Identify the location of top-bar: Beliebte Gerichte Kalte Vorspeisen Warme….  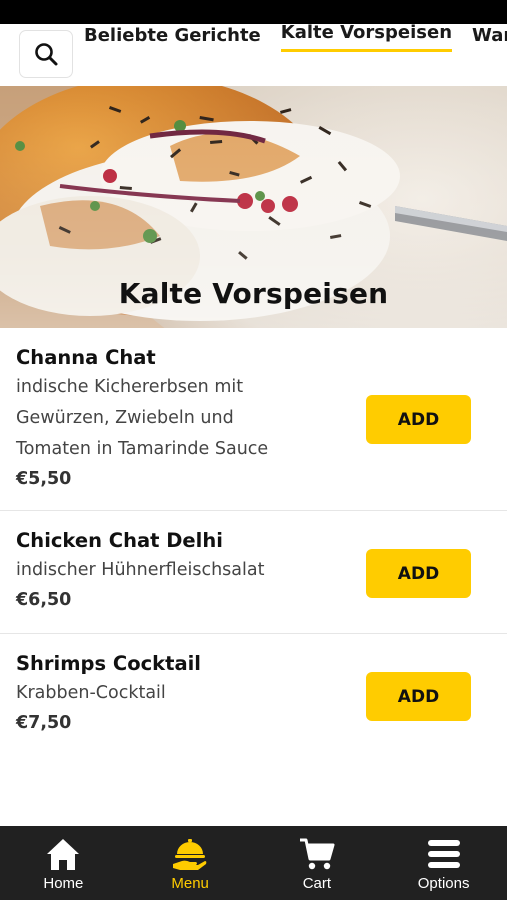
(253, 55).